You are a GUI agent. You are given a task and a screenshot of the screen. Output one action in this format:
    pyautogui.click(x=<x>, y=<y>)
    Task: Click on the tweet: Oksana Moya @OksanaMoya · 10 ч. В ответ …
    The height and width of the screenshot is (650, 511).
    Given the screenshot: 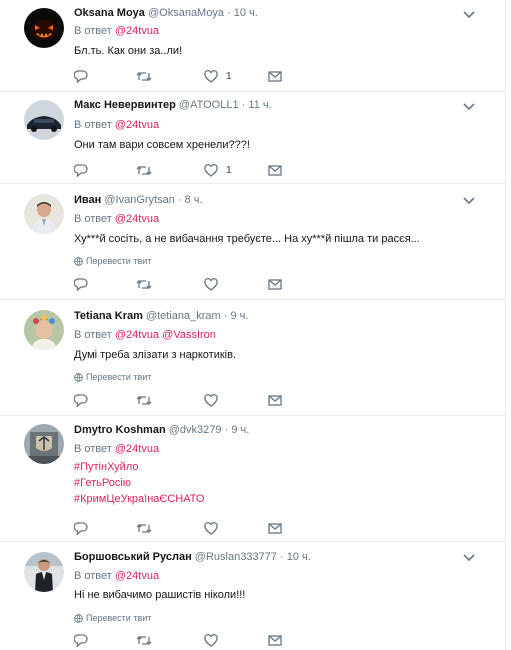 What is the action you would take?
    pyautogui.click(x=252, y=46)
    